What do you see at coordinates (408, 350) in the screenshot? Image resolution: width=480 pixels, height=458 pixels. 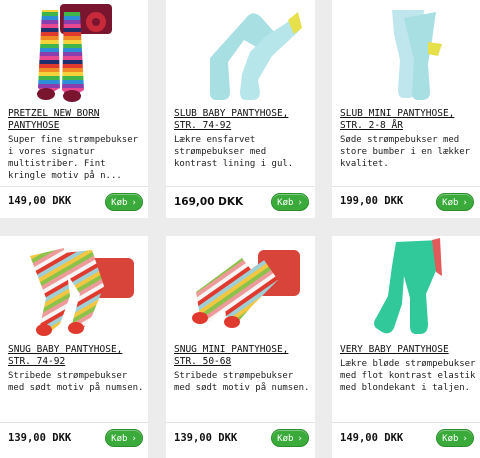 I see `product-title: VERY BABY PANTYHOSE` at bounding box center [408, 350].